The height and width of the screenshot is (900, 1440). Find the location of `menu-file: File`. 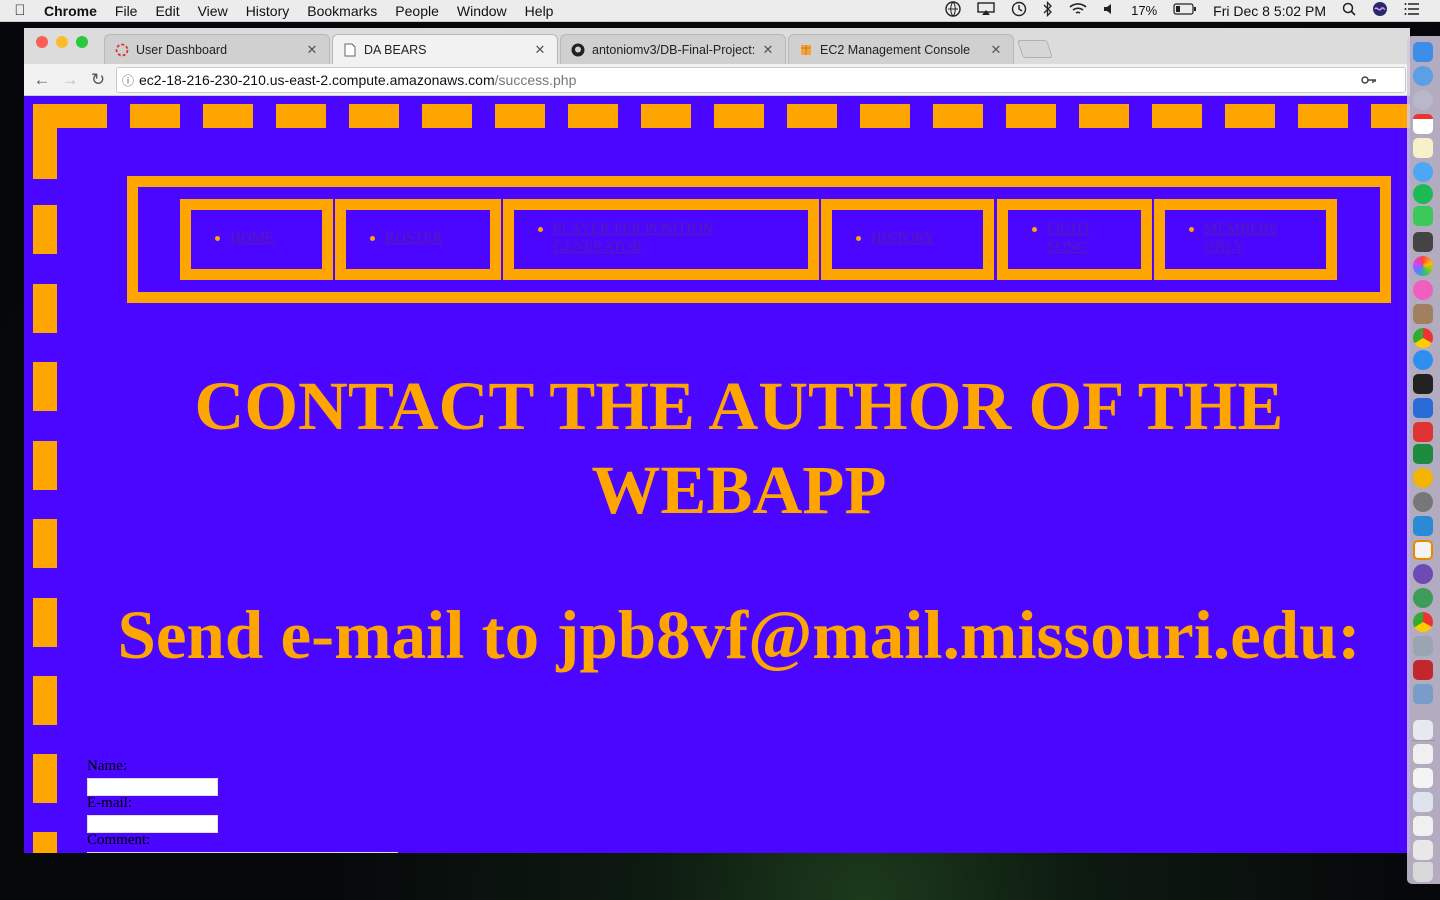

menu-file: File is located at coordinates (126, 11).